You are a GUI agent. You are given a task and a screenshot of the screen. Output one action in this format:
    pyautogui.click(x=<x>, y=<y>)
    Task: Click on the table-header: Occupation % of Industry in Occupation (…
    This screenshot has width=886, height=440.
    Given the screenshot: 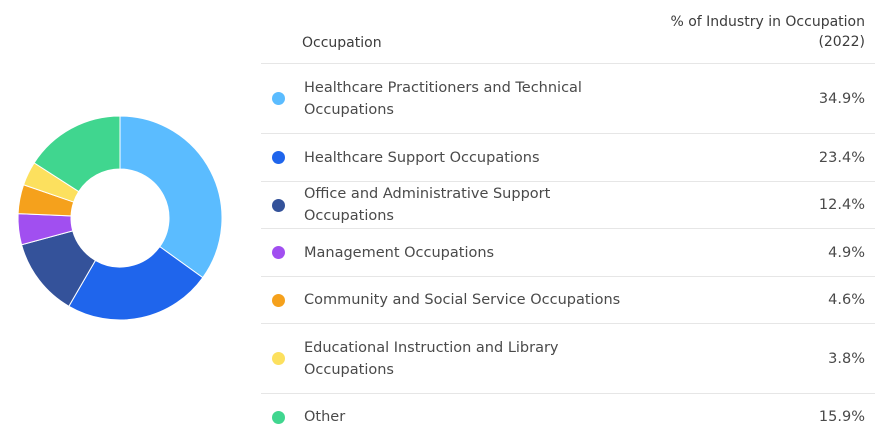 What is the action you would take?
    pyautogui.click(x=568, y=32)
    